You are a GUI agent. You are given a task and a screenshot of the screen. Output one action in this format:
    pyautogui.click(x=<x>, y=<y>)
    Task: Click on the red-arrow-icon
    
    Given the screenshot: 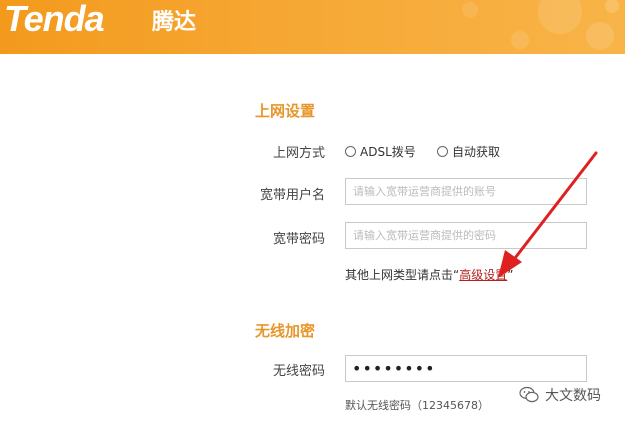 What is the action you would take?
    pyautogui.click(x=548, y=214)
    